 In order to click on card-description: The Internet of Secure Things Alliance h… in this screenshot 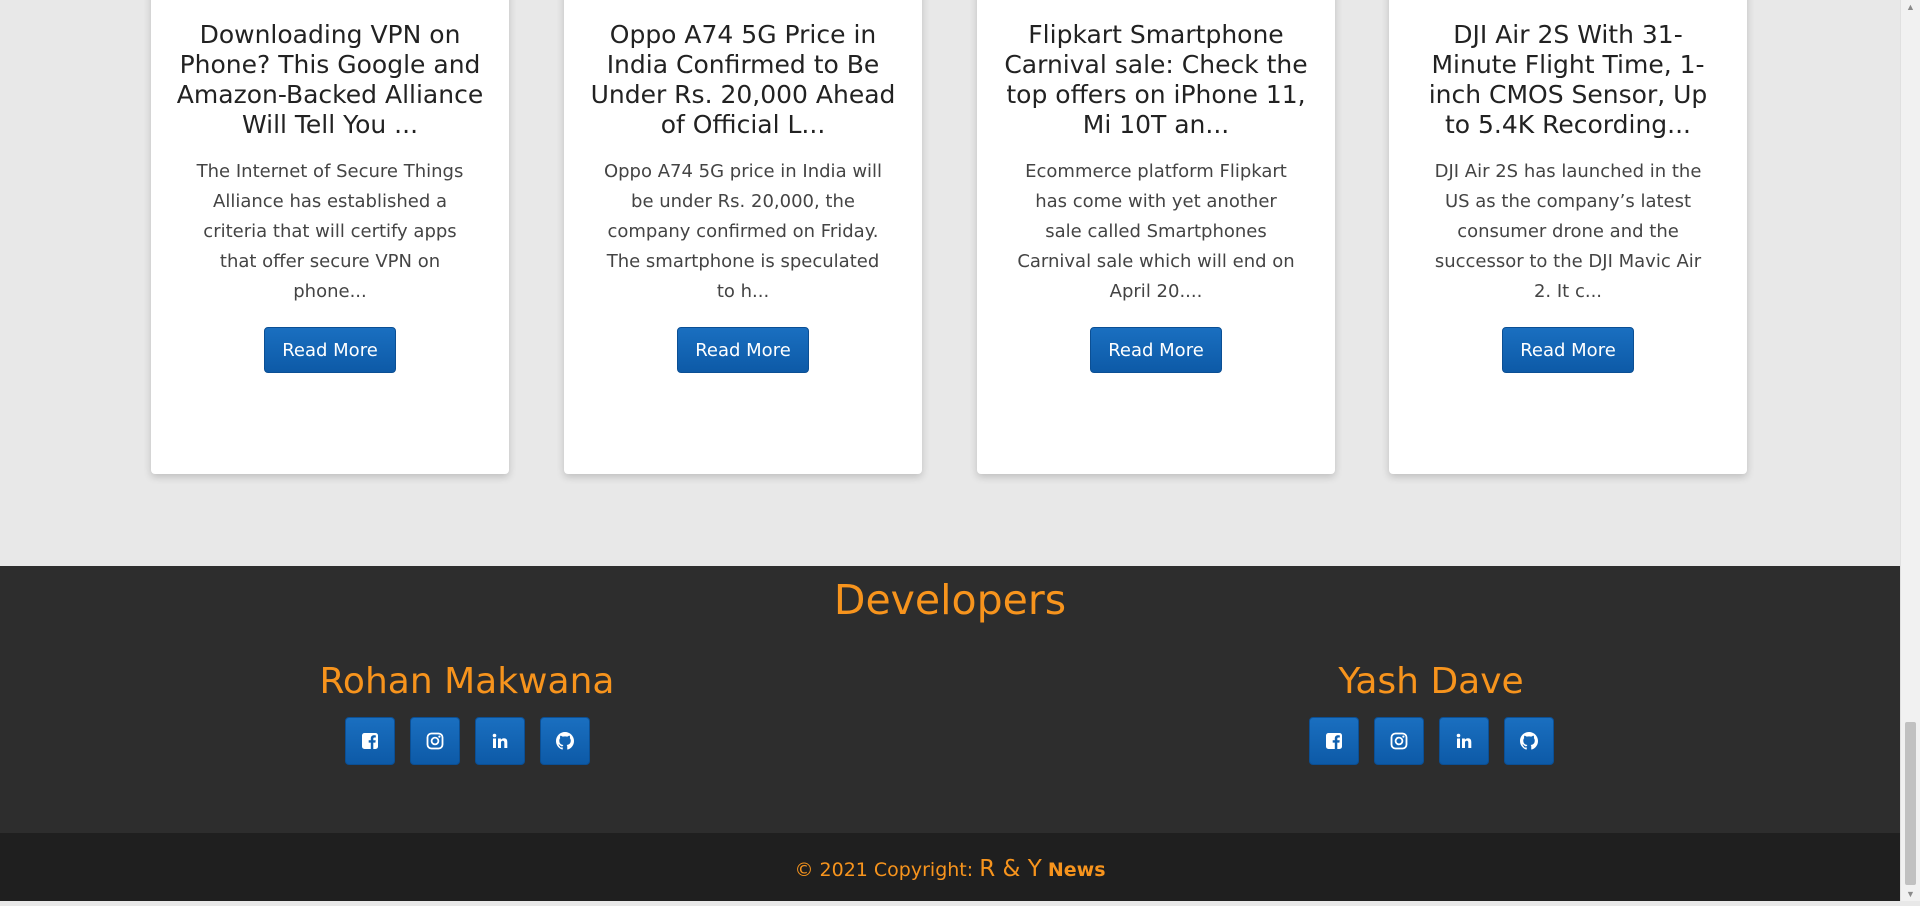, I will do `click(330, 231)`.